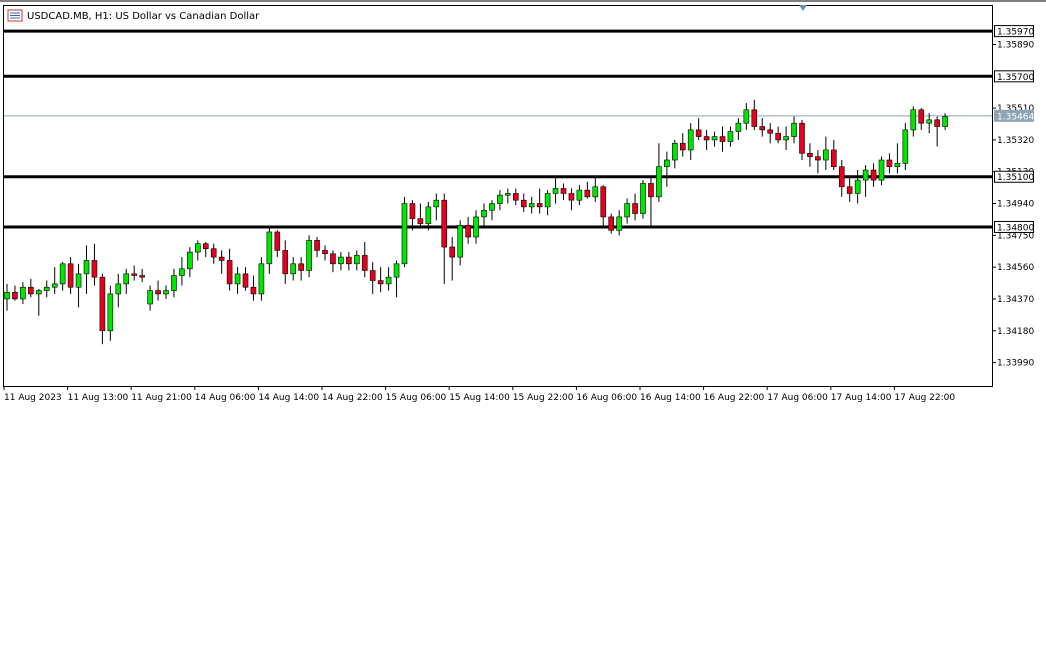 The height and width of the screenshot is (672, 1046). Describe the element at coordinates (1015, 364) in the screenshot. I see `y-tick-label: 1.33990` at that location.